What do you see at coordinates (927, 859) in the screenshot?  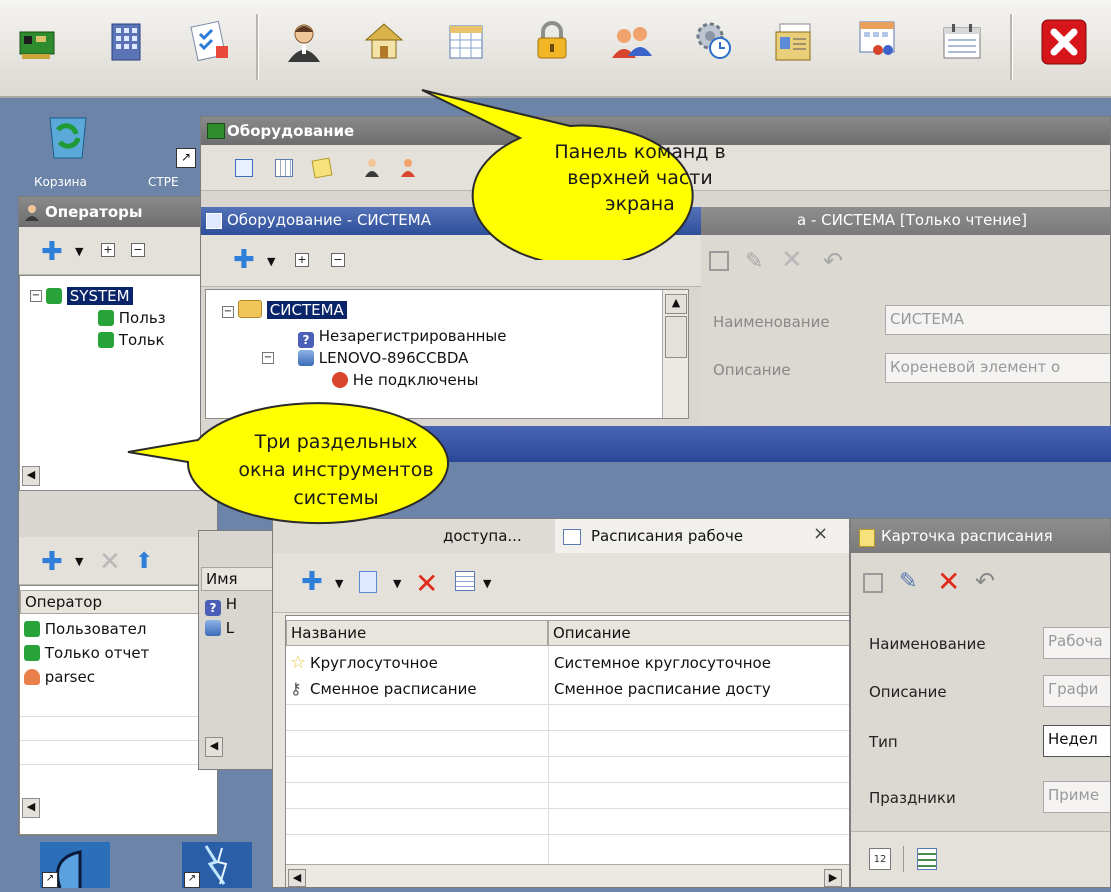 I see `schedule-grid-icon` at bounding box center [927, 859].